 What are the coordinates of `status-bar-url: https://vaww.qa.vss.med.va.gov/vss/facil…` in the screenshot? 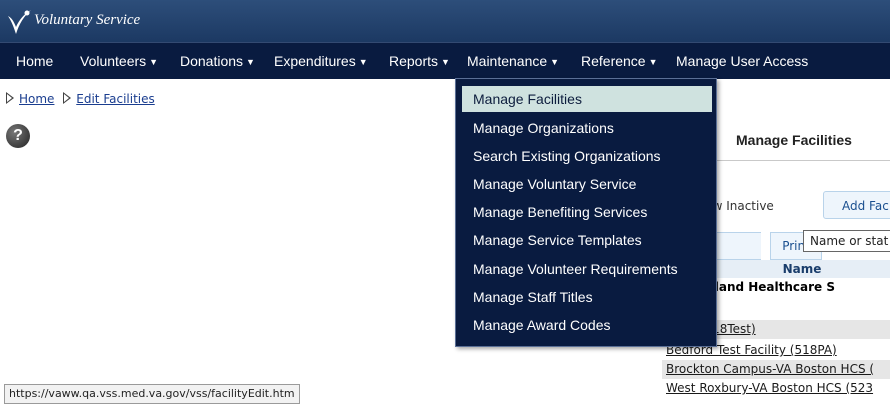 It's located at (152, 394).